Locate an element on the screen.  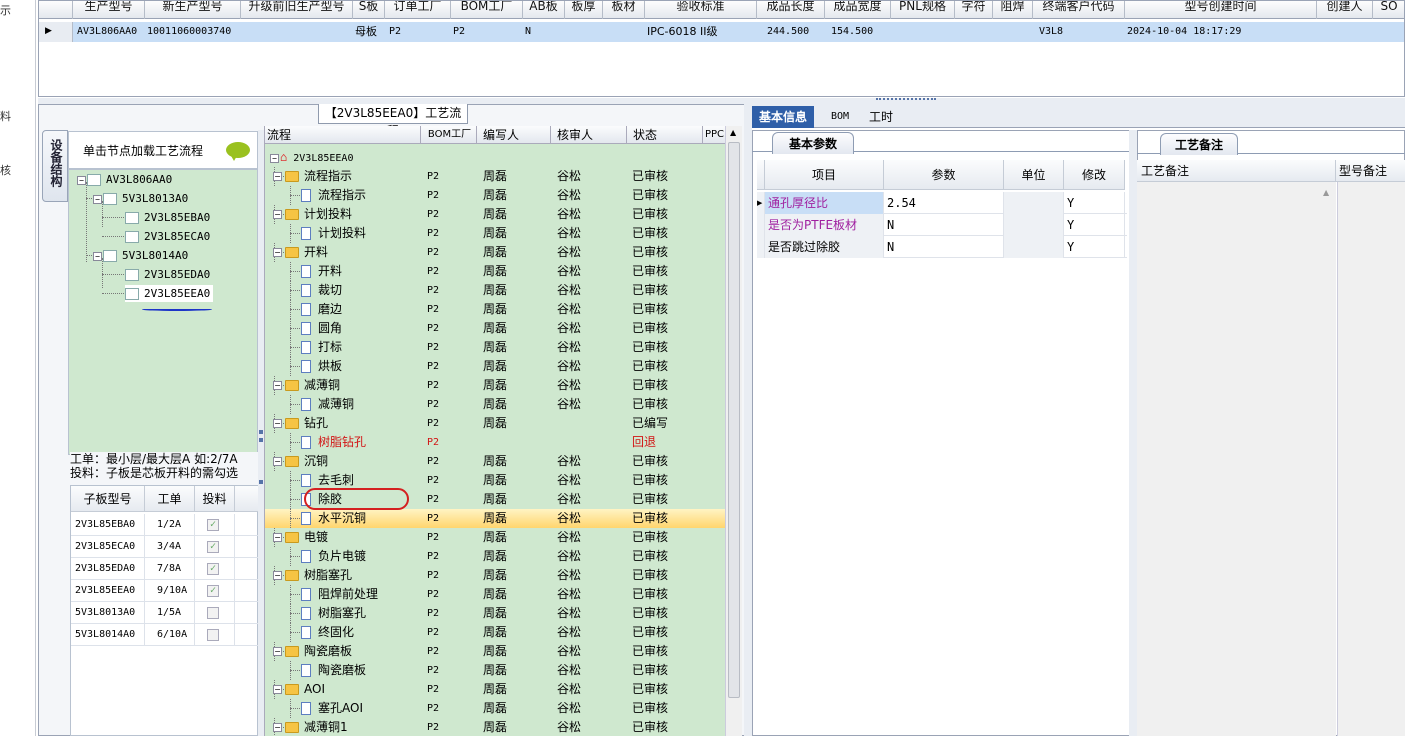
tab-basic-info: 基本信息 is located at coordinates (783, 117).